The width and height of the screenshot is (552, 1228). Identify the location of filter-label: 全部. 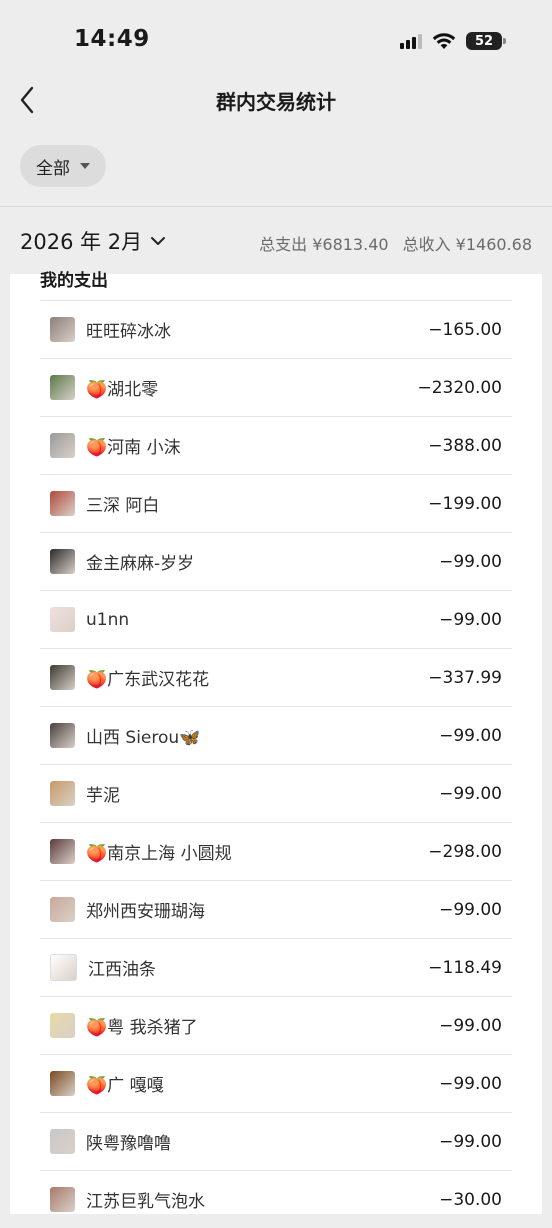
(53, 168).